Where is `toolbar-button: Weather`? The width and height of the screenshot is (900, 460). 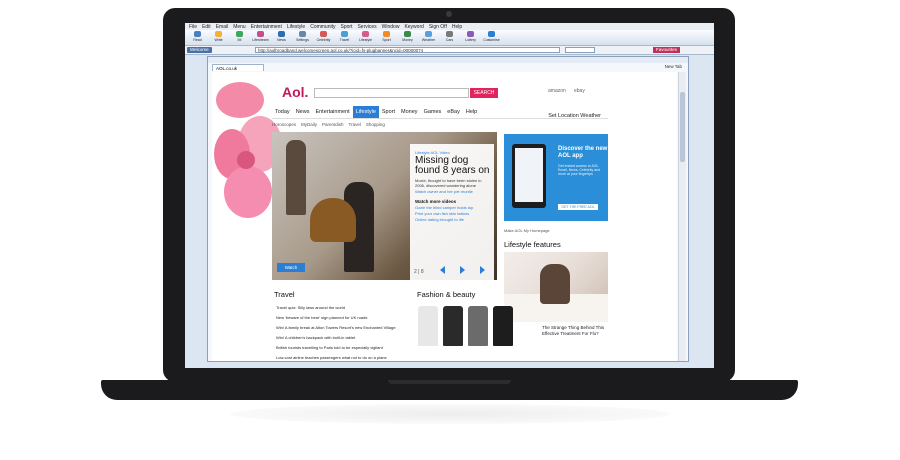 toolbar-button: Weather is located at coordinates (428, 37).